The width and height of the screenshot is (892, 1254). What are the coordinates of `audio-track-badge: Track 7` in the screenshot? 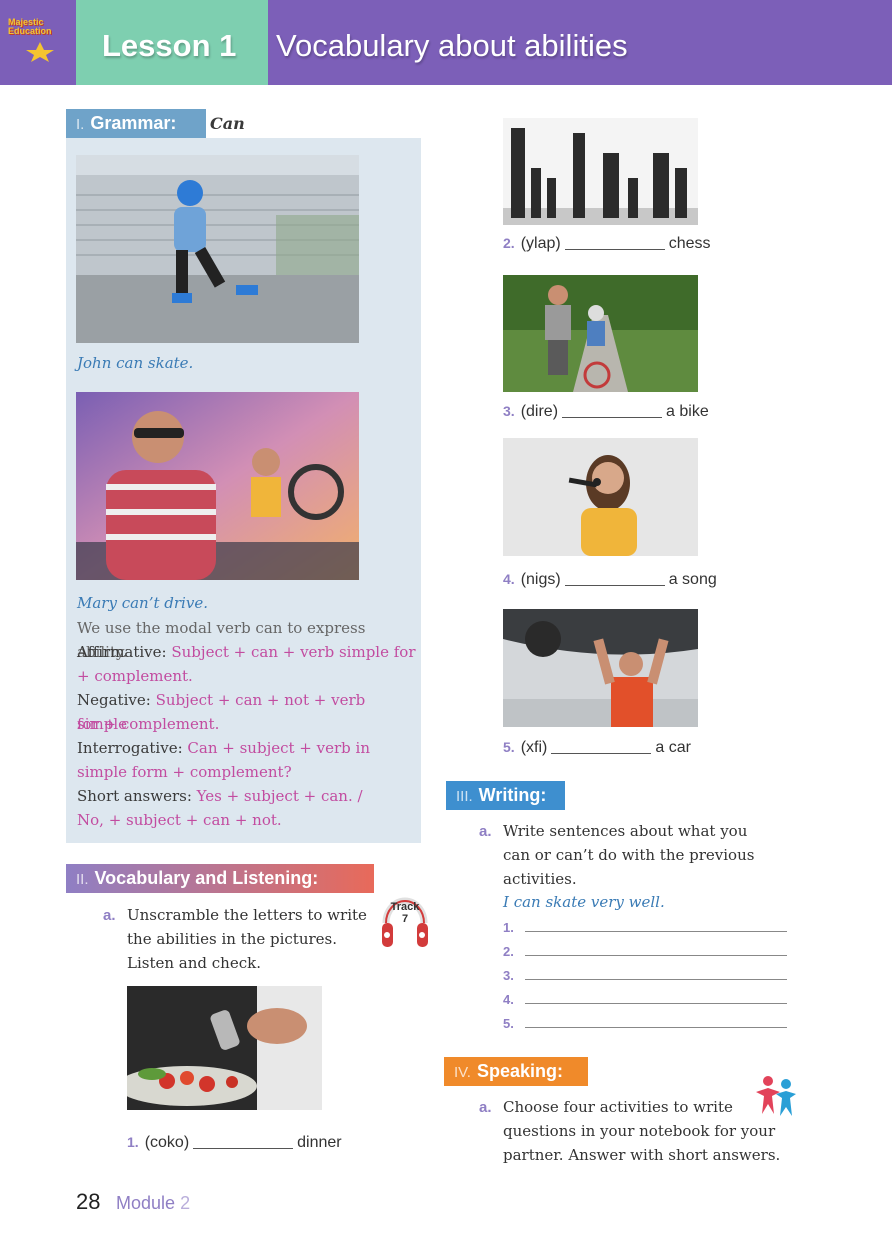 It's located at (405, 918).